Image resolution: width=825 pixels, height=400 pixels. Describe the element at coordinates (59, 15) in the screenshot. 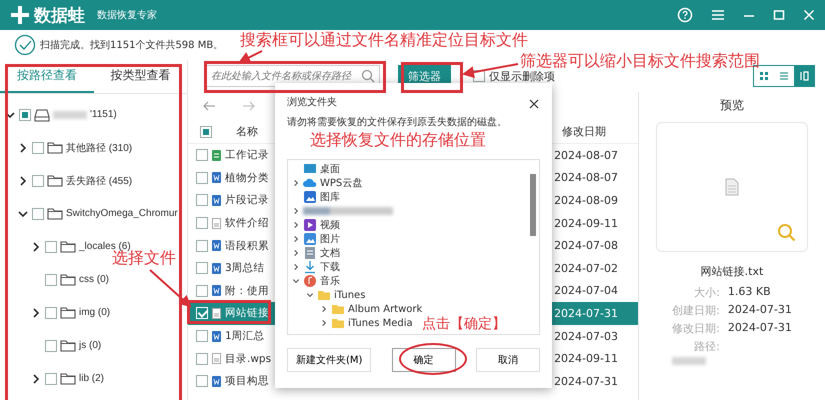

I see `app-name: 数据蛙` at that location.